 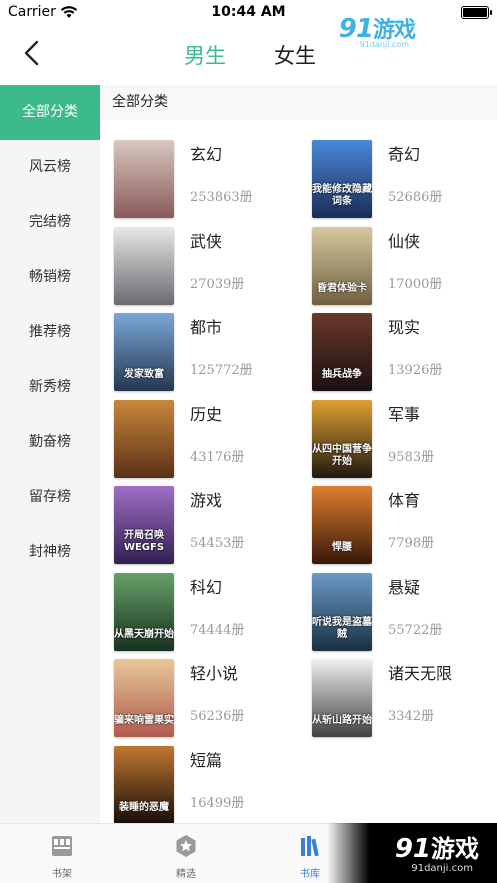 I want to click on category-count: 9583册, so click(x=411, y=457).